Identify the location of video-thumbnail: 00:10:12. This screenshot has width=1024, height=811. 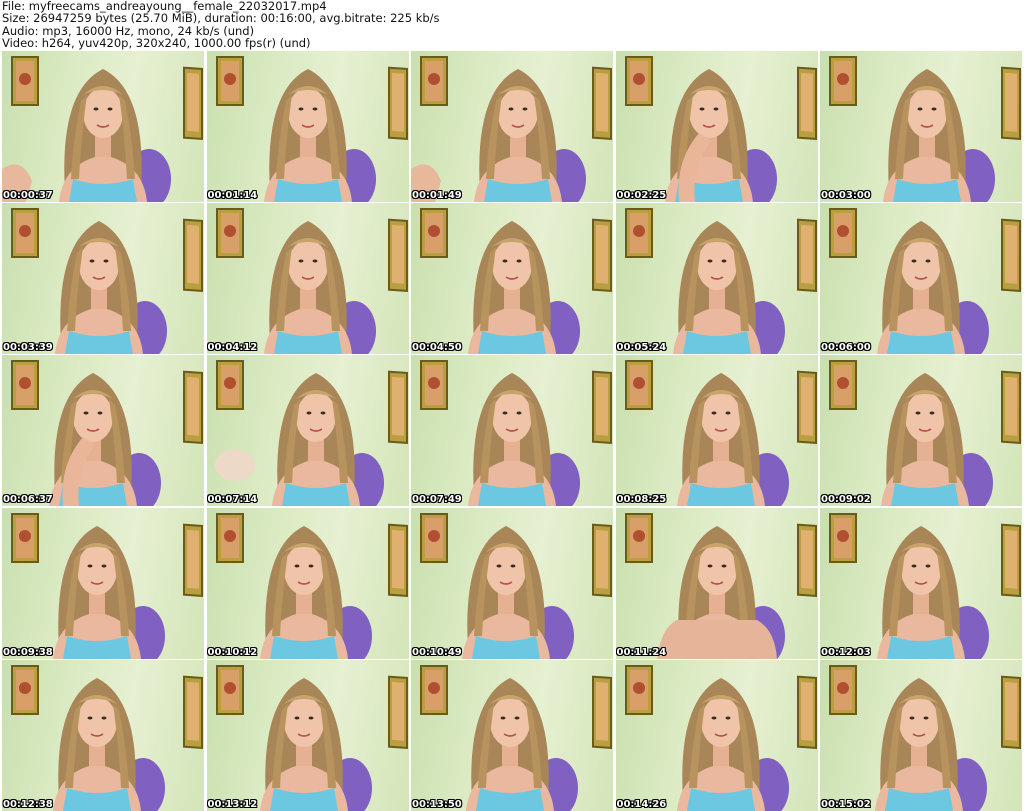
(307, 583).